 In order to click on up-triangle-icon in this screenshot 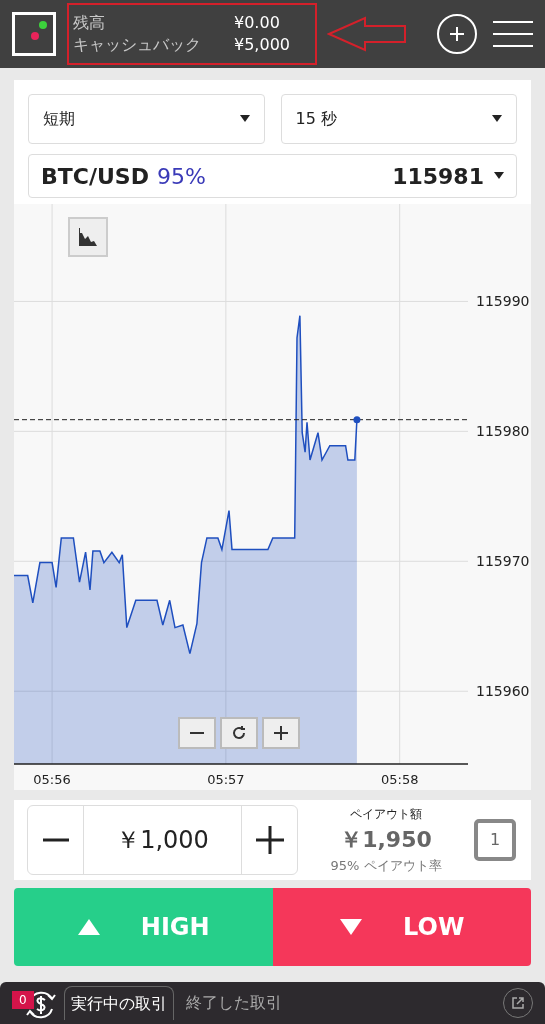, I will do `click(88, 927)`.